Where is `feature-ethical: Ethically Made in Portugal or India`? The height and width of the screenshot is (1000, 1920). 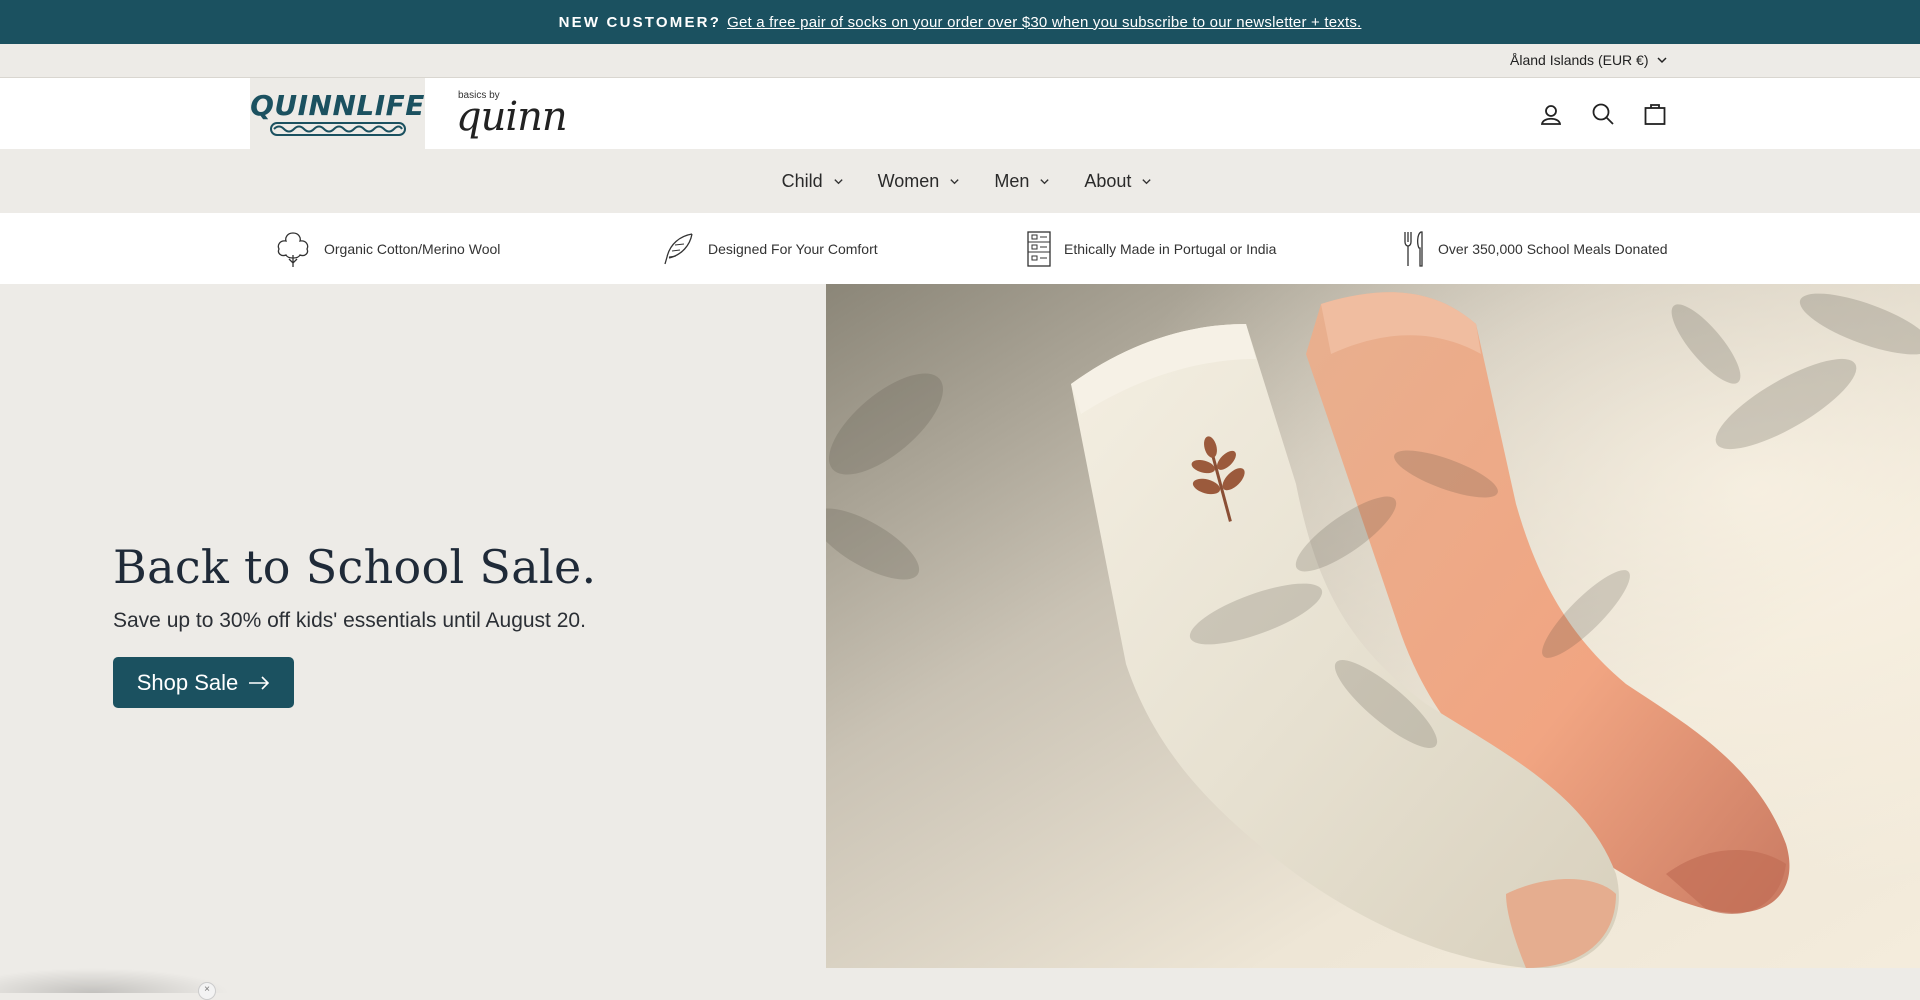
feature-ethical: Ethically Made in Portugal or India is located at coordinates (1151, 248).